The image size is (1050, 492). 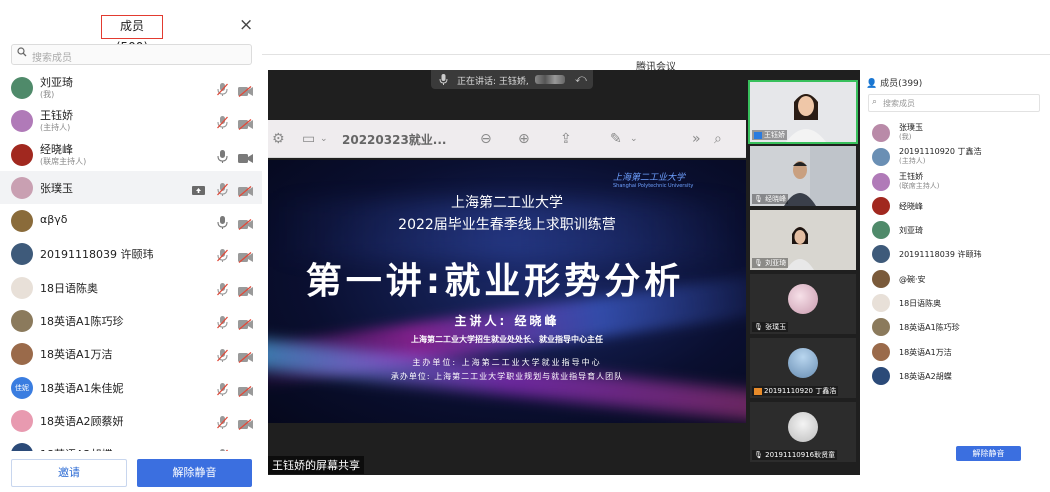 I want to click on search-icon: ⌕, so click(x=718, y=139).